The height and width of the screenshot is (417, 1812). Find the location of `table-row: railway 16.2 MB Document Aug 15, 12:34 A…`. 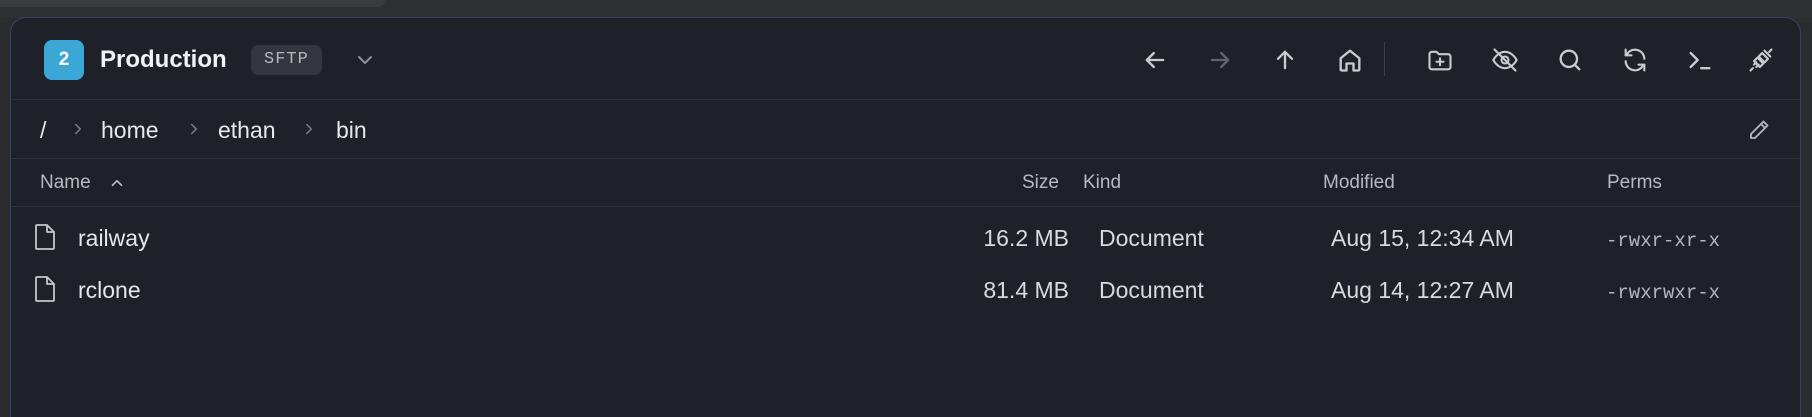

table-row: railway 16.2 MB Document Aug 15, 12:34 A… is located at coordinates (905, 234).